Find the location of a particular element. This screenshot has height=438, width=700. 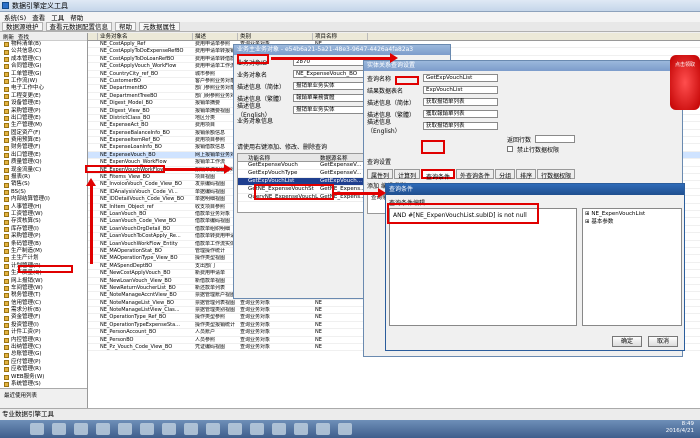

table-cell: NE_CustomerBO is located at coordinates (120, 80).